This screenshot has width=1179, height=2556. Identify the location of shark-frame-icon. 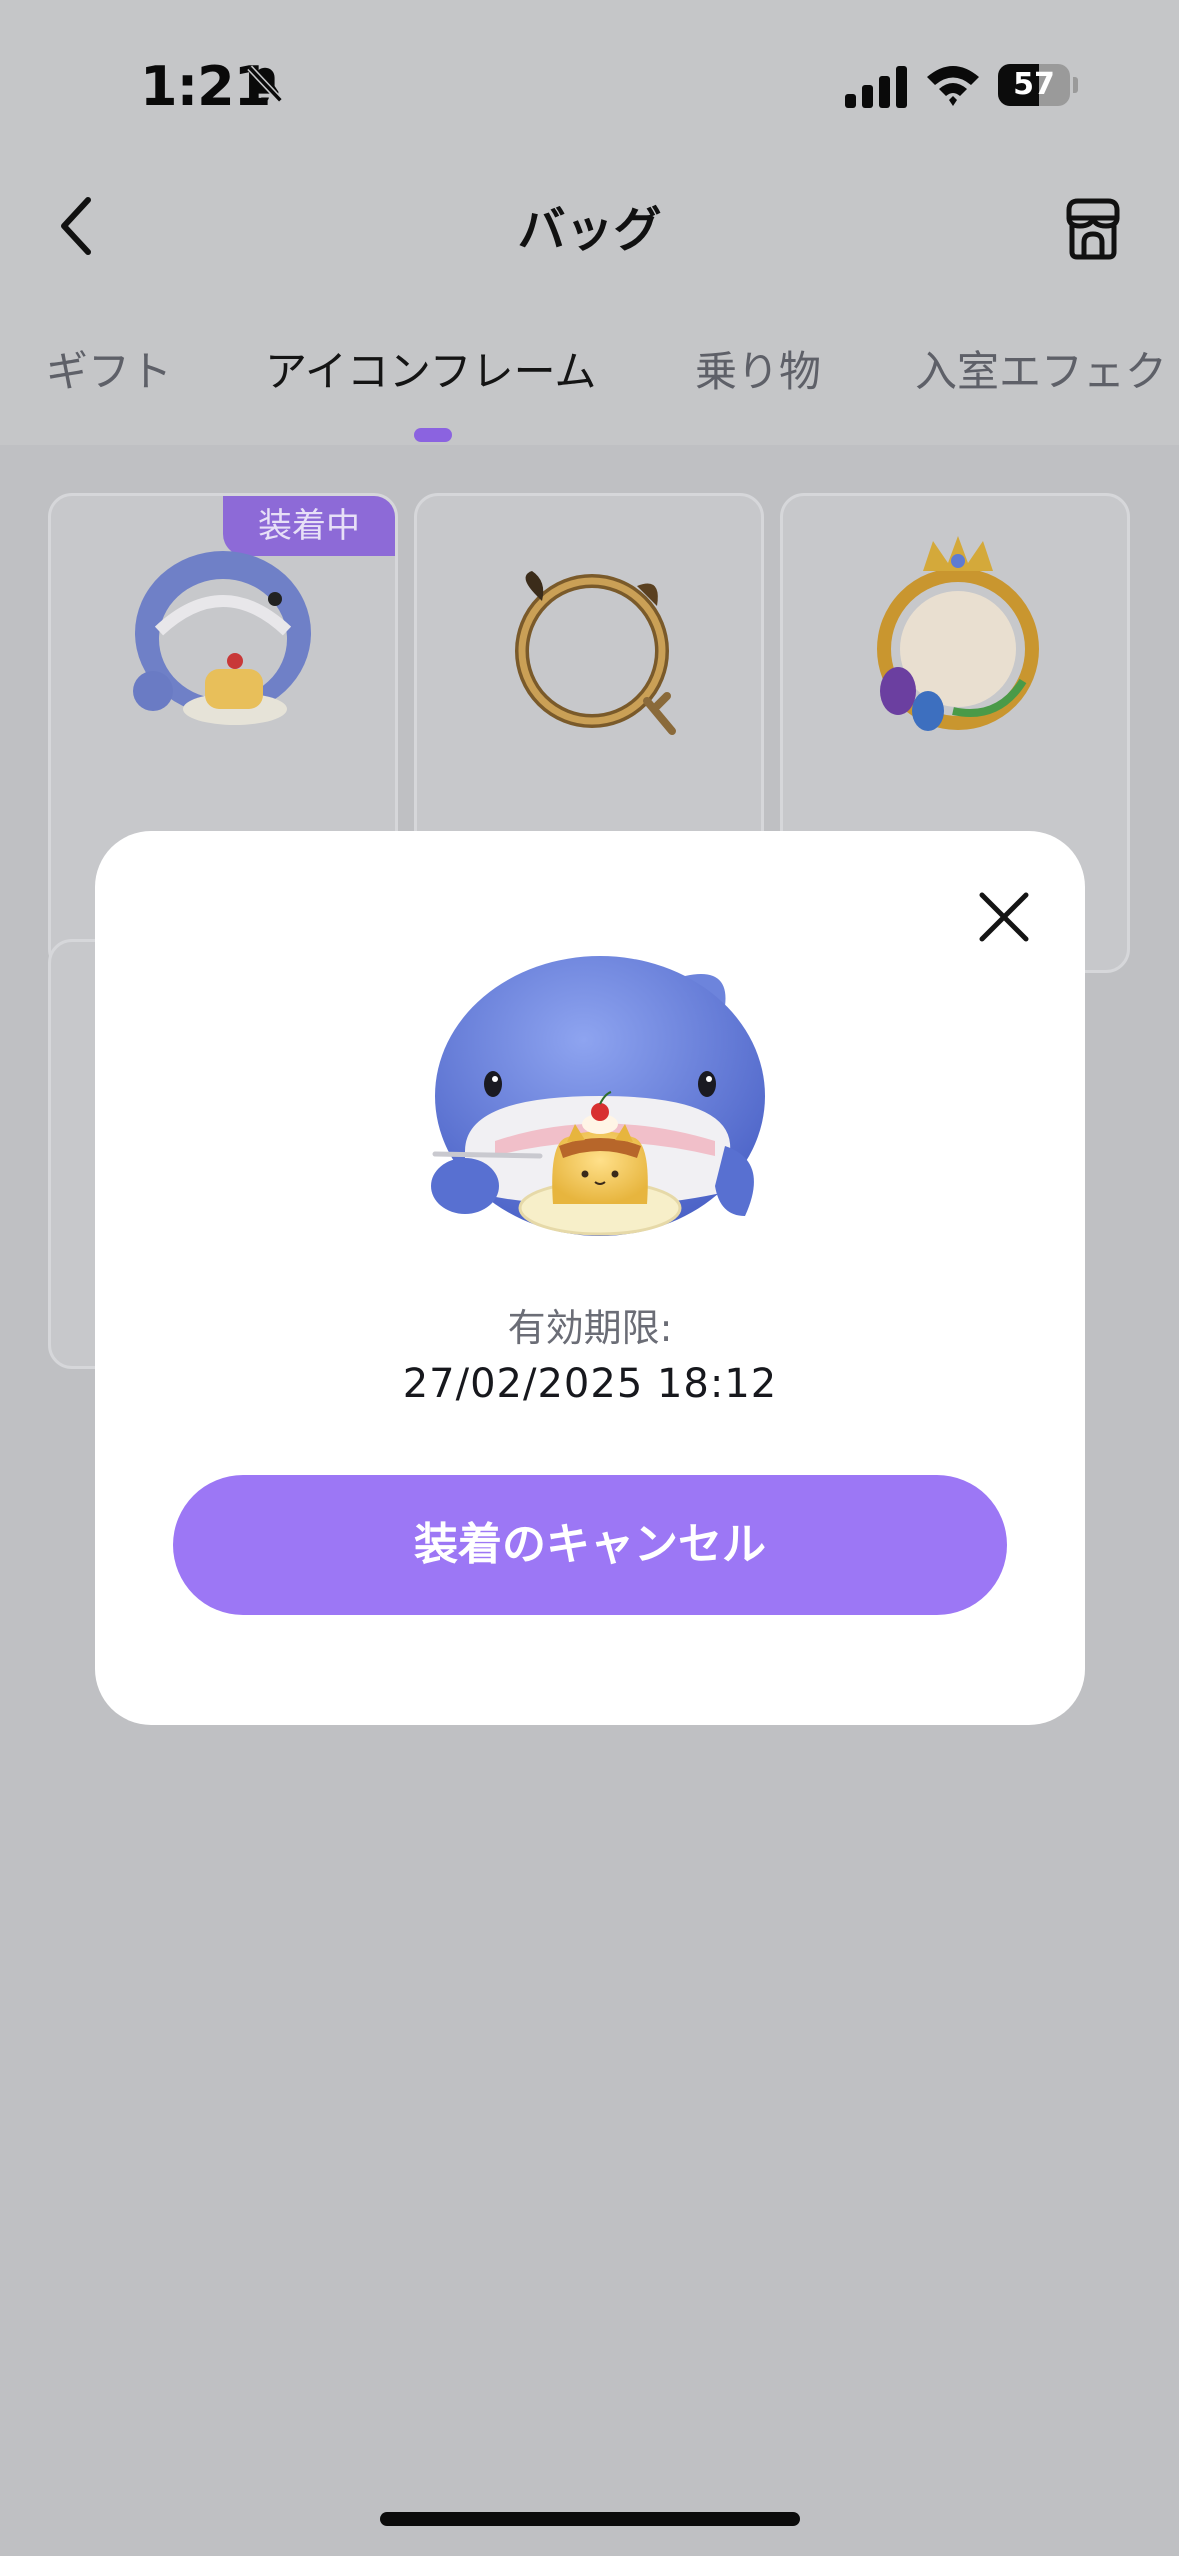
(222, 638).